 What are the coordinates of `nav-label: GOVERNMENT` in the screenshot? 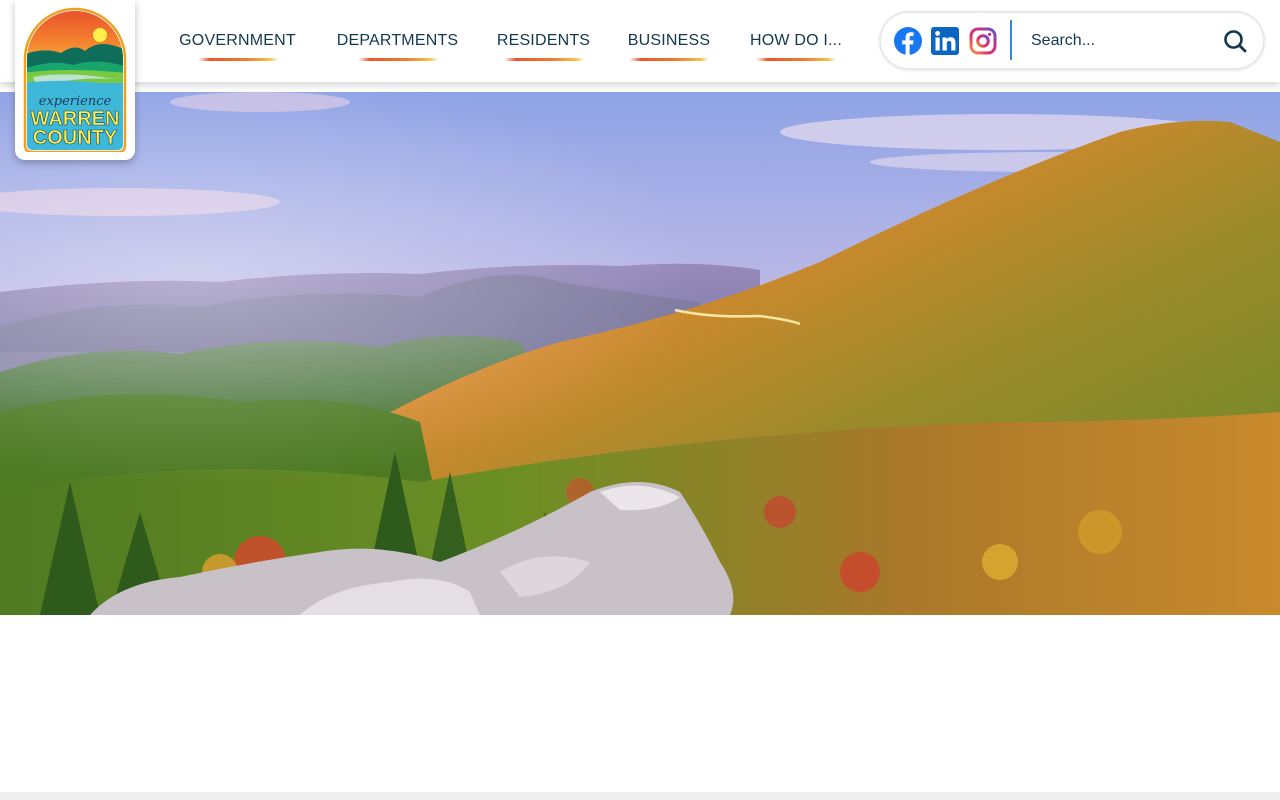 It's located at (237, 40).